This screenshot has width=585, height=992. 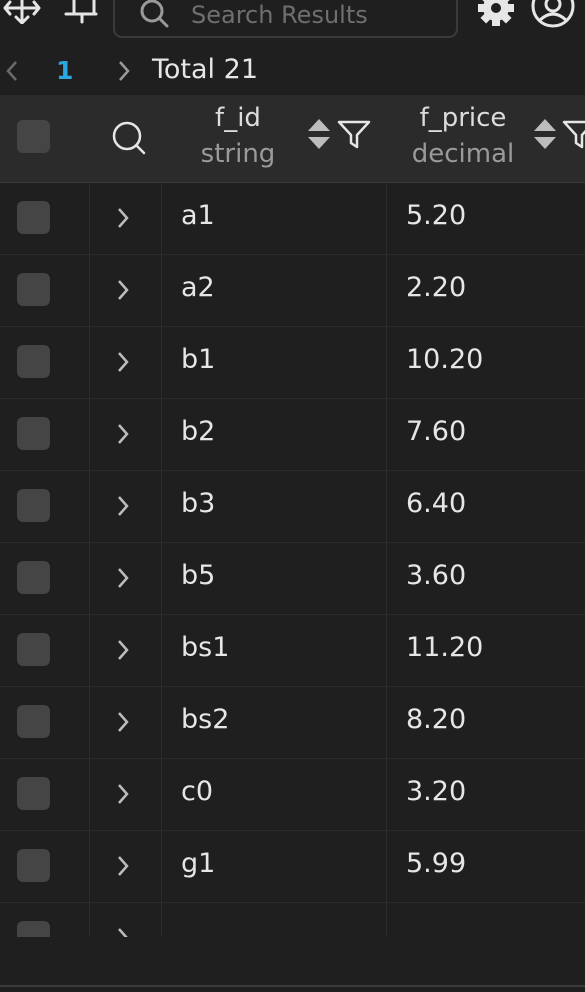 What do you see at coordinates (436, 575) in the screenshot?
I see `cell-f_price: 3.60` at bounding box center [436, 575].